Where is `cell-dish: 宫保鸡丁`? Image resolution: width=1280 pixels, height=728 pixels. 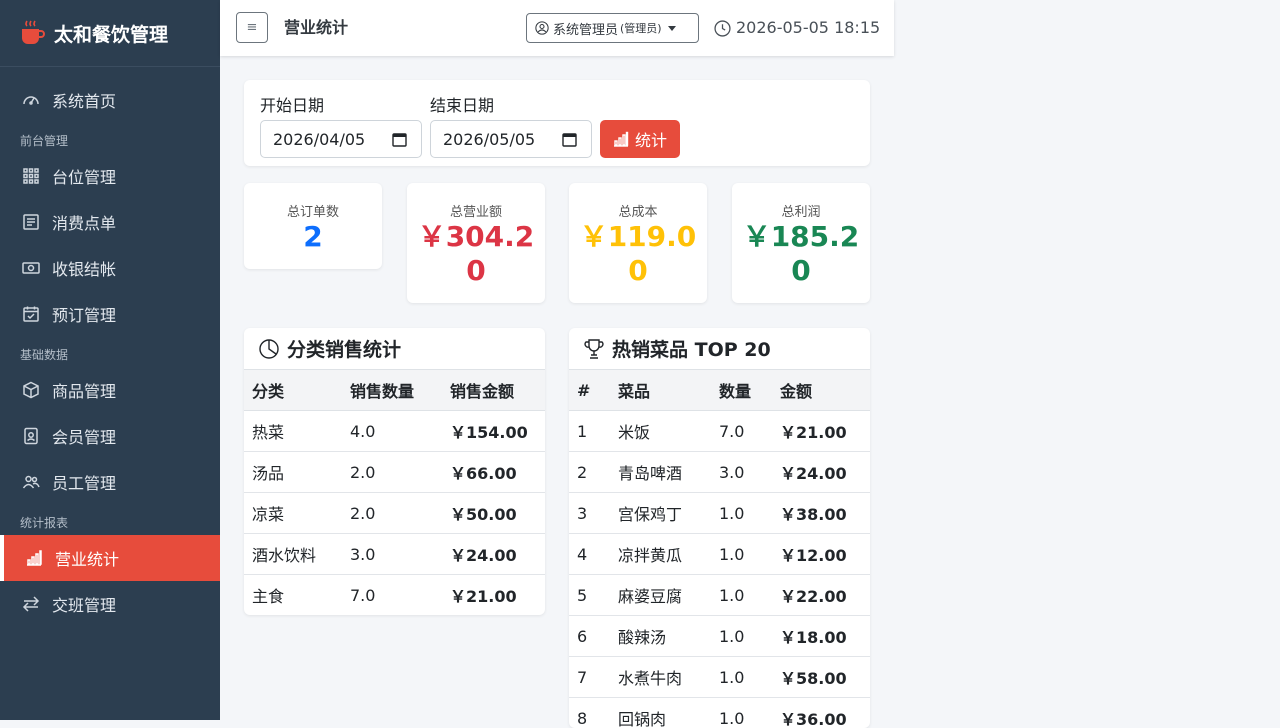
cell-dish: 宫保鸡丁 is located at coordinates (660, 513).